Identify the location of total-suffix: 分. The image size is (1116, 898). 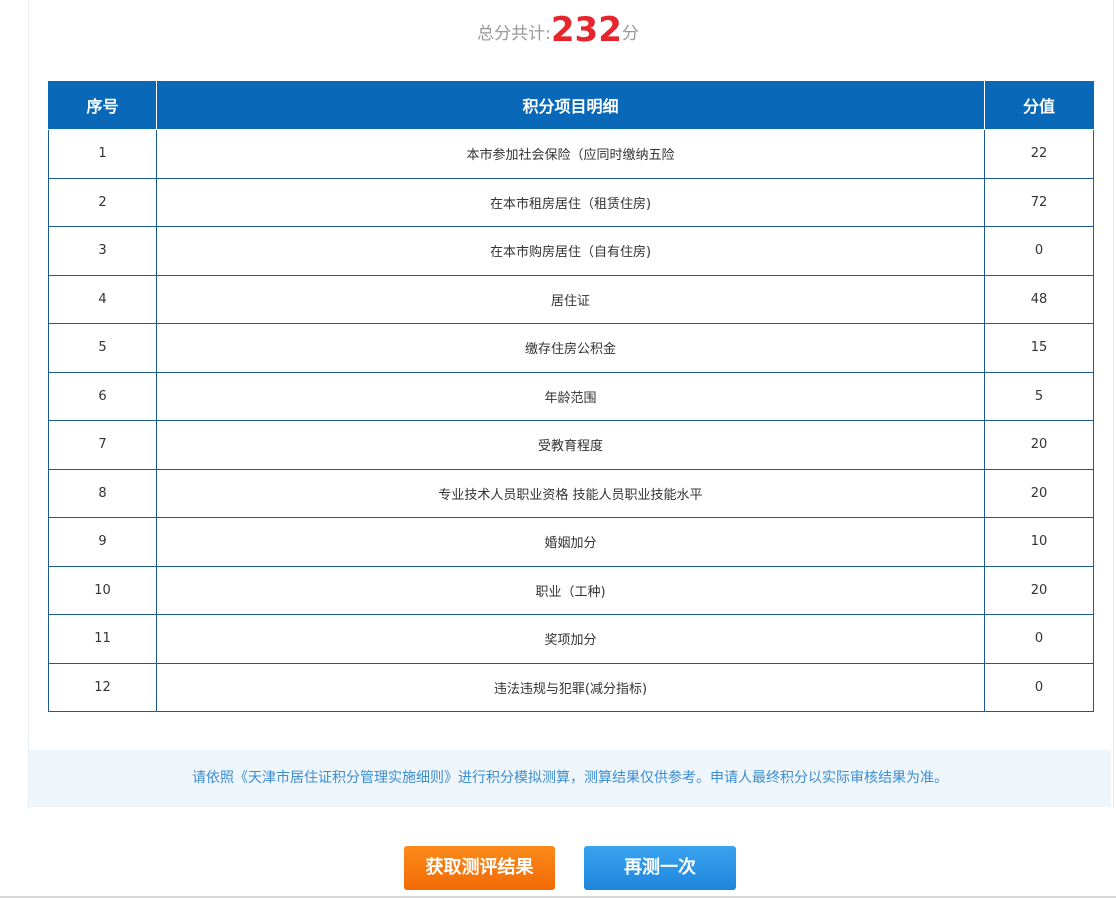
(630, 34).